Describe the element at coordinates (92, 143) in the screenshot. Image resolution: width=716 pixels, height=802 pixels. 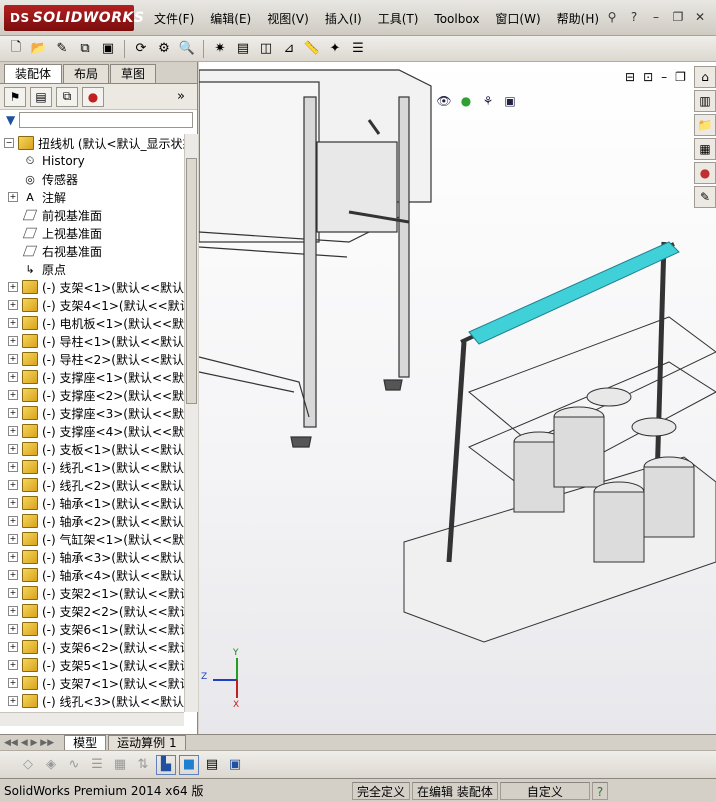
I see `tree-root: − 扭线机 (默认<默认_显示状态` at that location.